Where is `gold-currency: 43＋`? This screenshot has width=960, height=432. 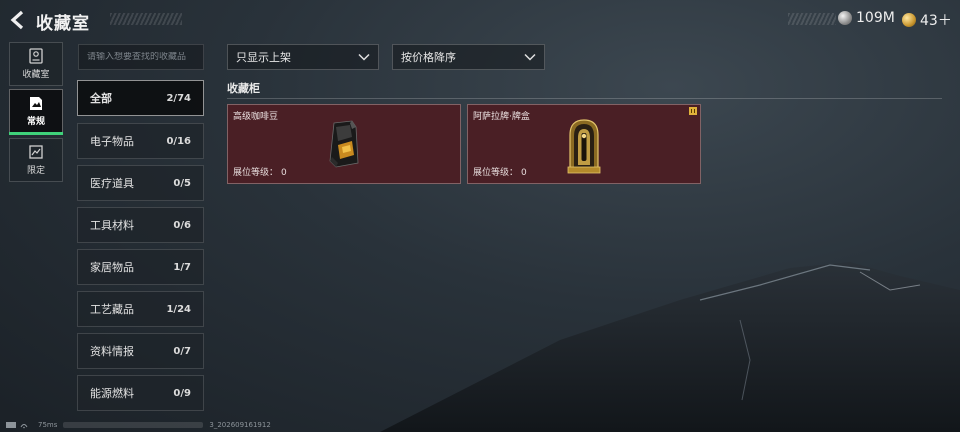
gold-currency: 43＋ is located at coordinates (927, 20).